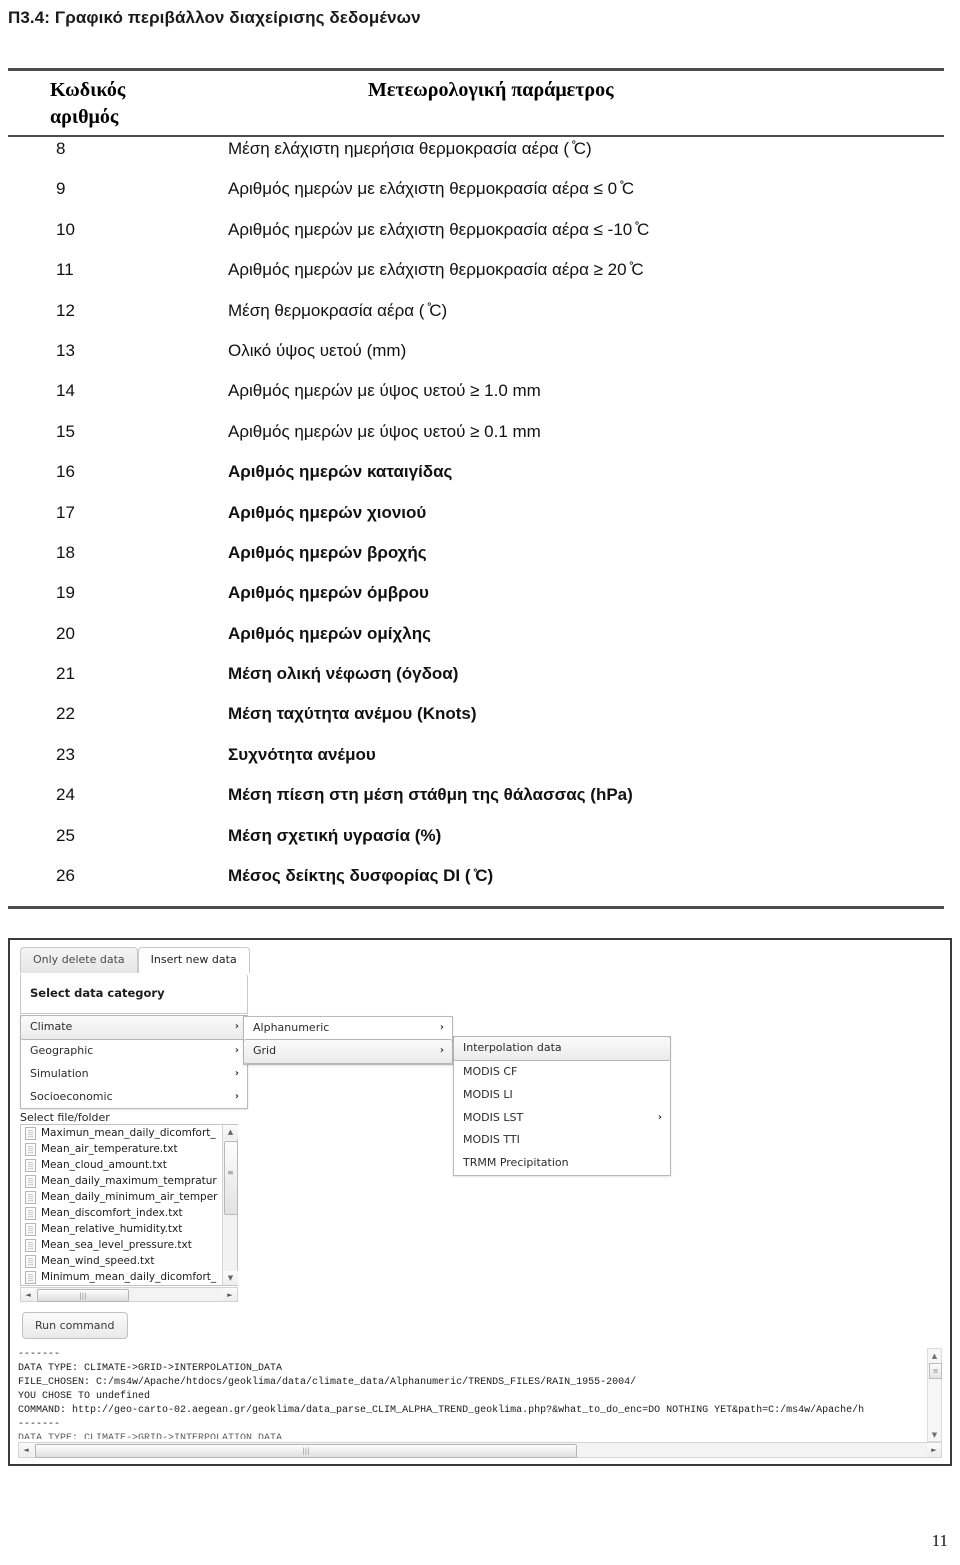  Describe the element at coordinates (934, 1450) in the screenshot. I see `console-scroll-right-icon: ►` at that location.